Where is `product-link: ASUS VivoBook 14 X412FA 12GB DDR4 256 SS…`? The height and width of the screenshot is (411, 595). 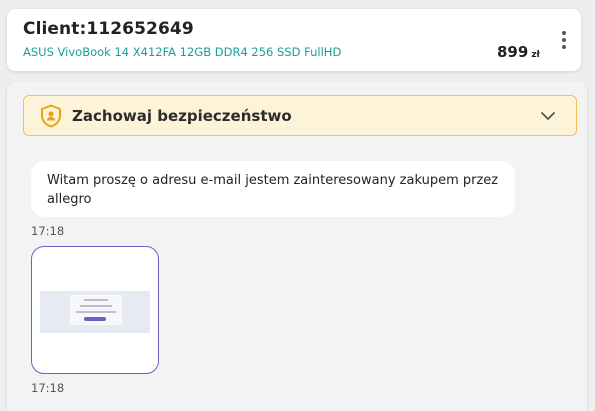 product-link: ASUS VivoBook 14 X412FA 12GB DDR4 256 SS… is located at coordinates (182, 52).